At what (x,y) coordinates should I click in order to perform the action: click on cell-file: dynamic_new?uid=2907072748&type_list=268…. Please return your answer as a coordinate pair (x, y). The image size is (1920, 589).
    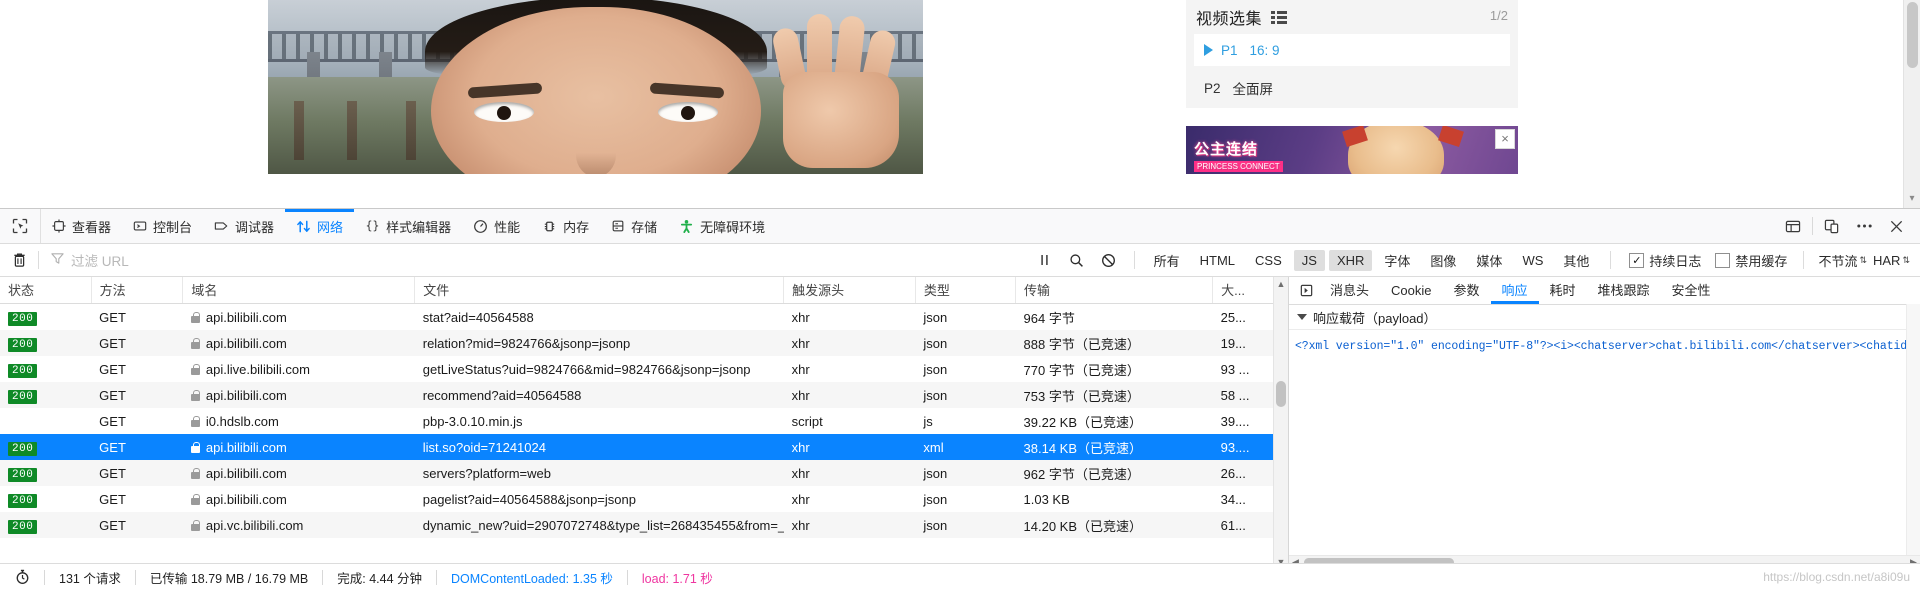
    Looking at the image, I should click on (603, 525).